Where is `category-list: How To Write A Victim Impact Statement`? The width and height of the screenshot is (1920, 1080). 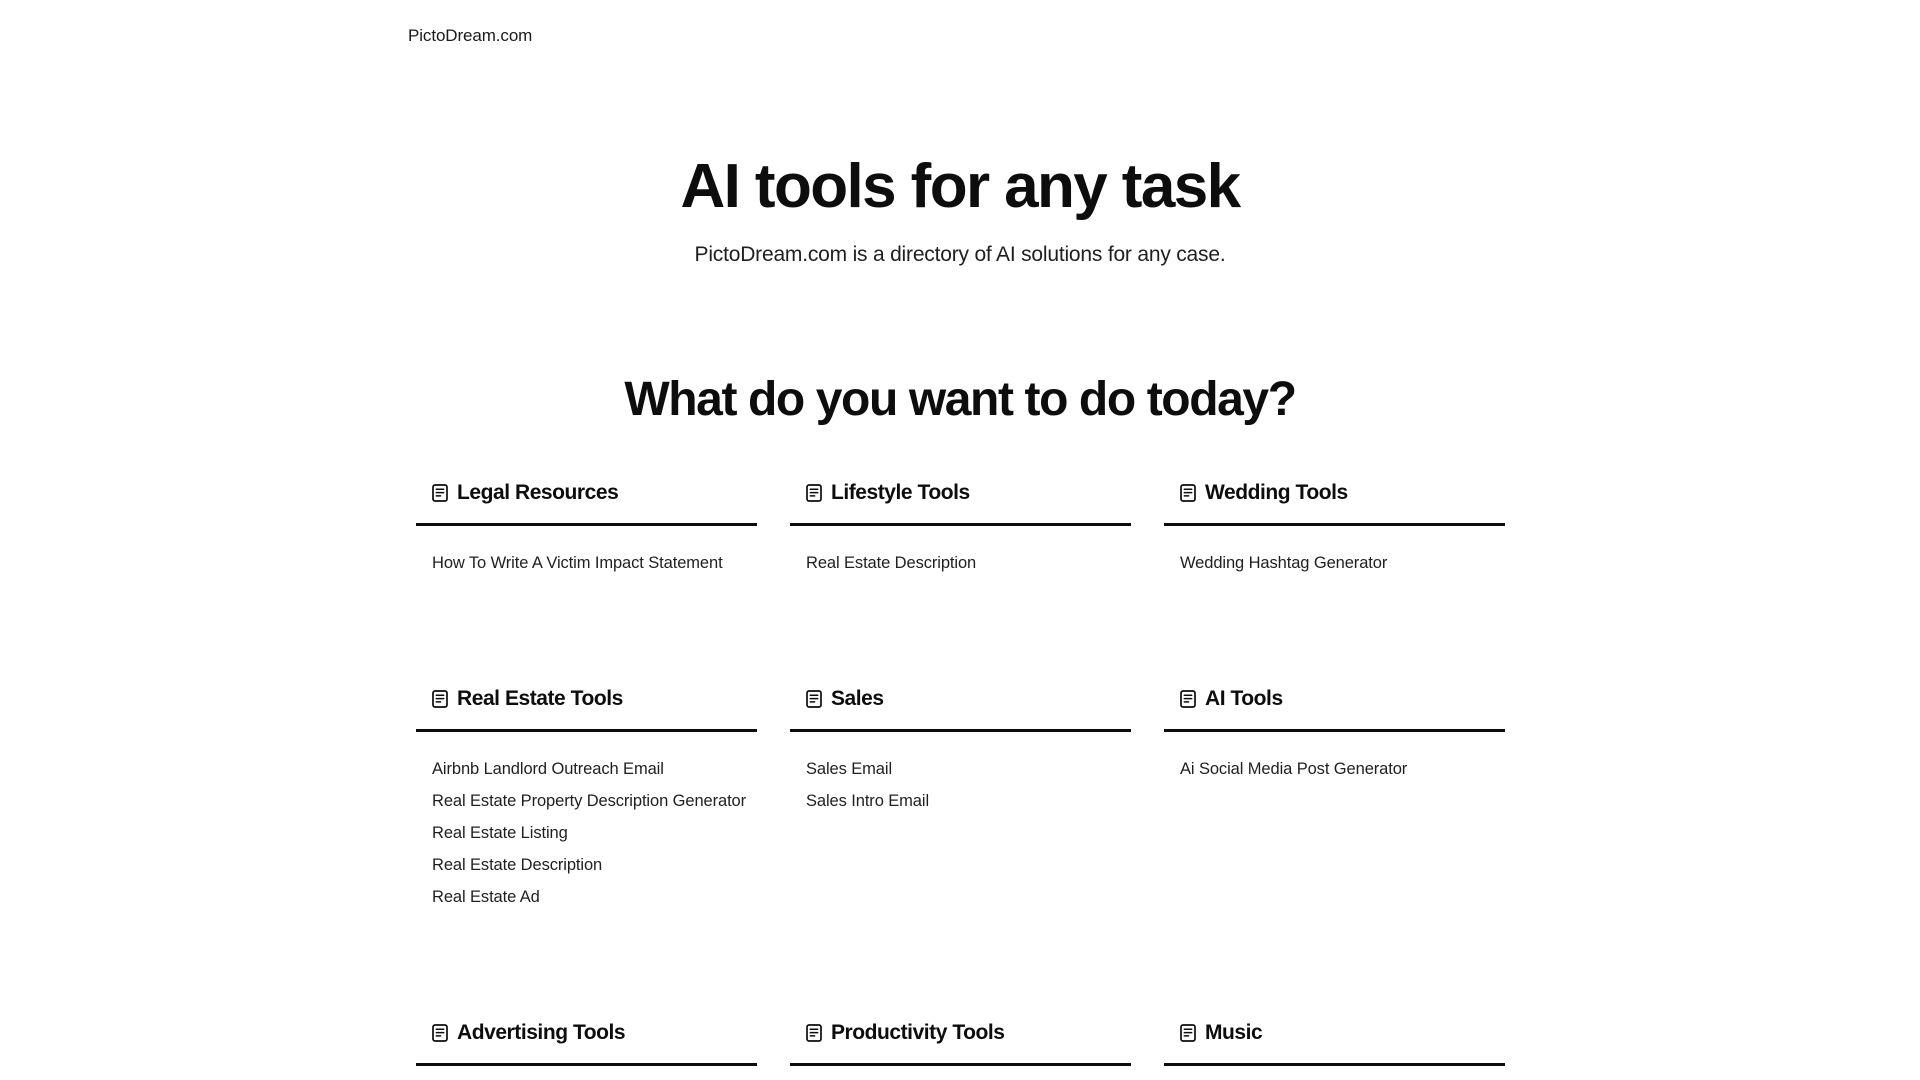 category-list: How To Write A Victim Impact Statement is located at coordinates (586, 563).